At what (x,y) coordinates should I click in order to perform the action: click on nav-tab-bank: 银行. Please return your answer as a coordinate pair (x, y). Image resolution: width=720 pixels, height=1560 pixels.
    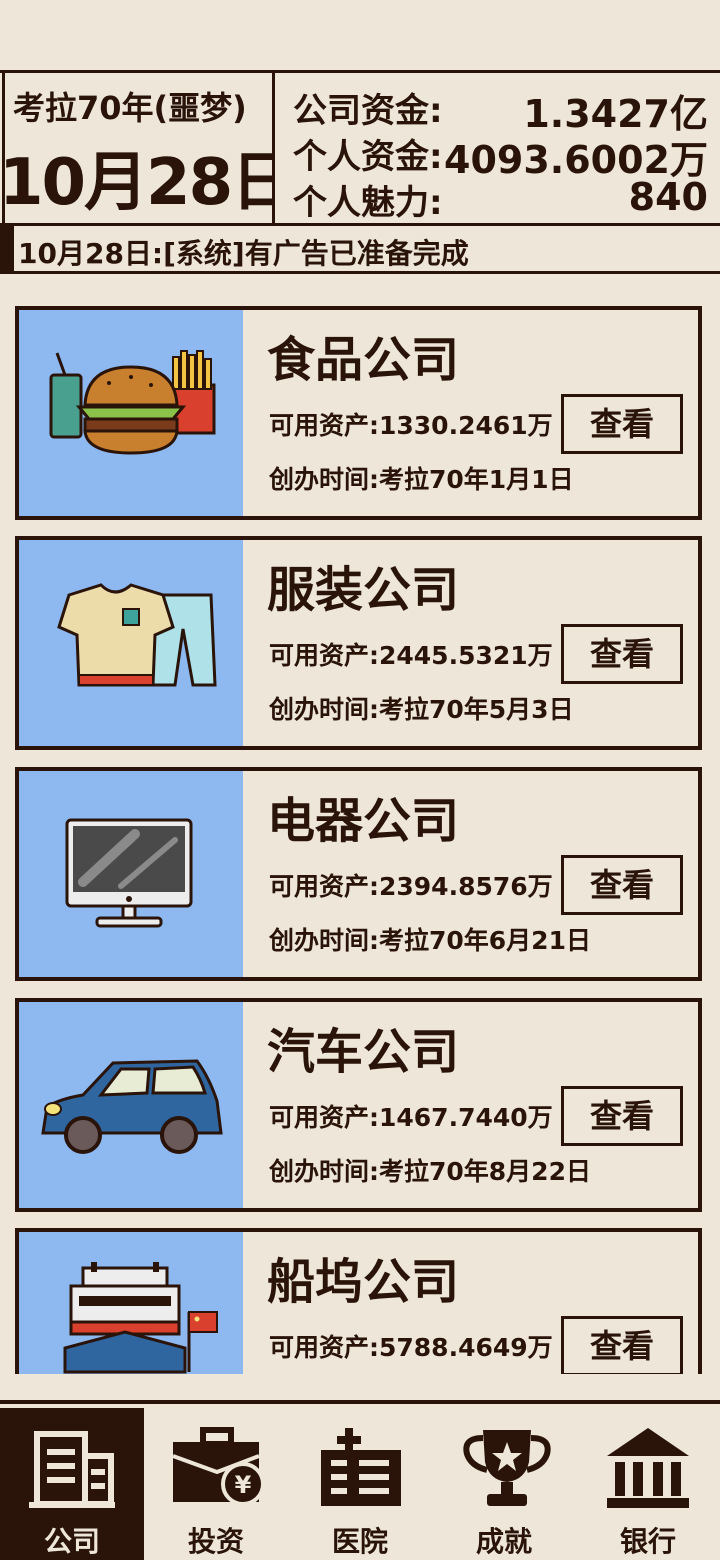
    Looking at the image, I should click on (648, 1484).